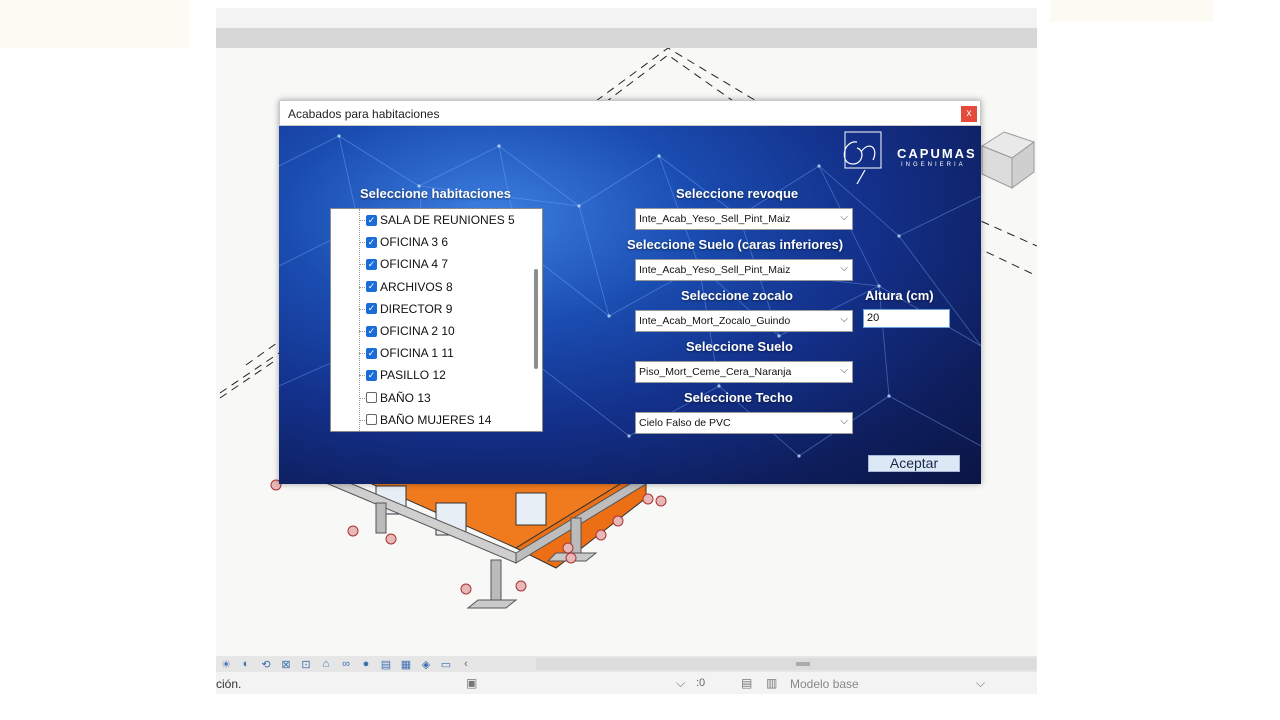  Describe the element at coordinates (226, 664) in the screenshot. I see `sun-icon: ☀` at that location.